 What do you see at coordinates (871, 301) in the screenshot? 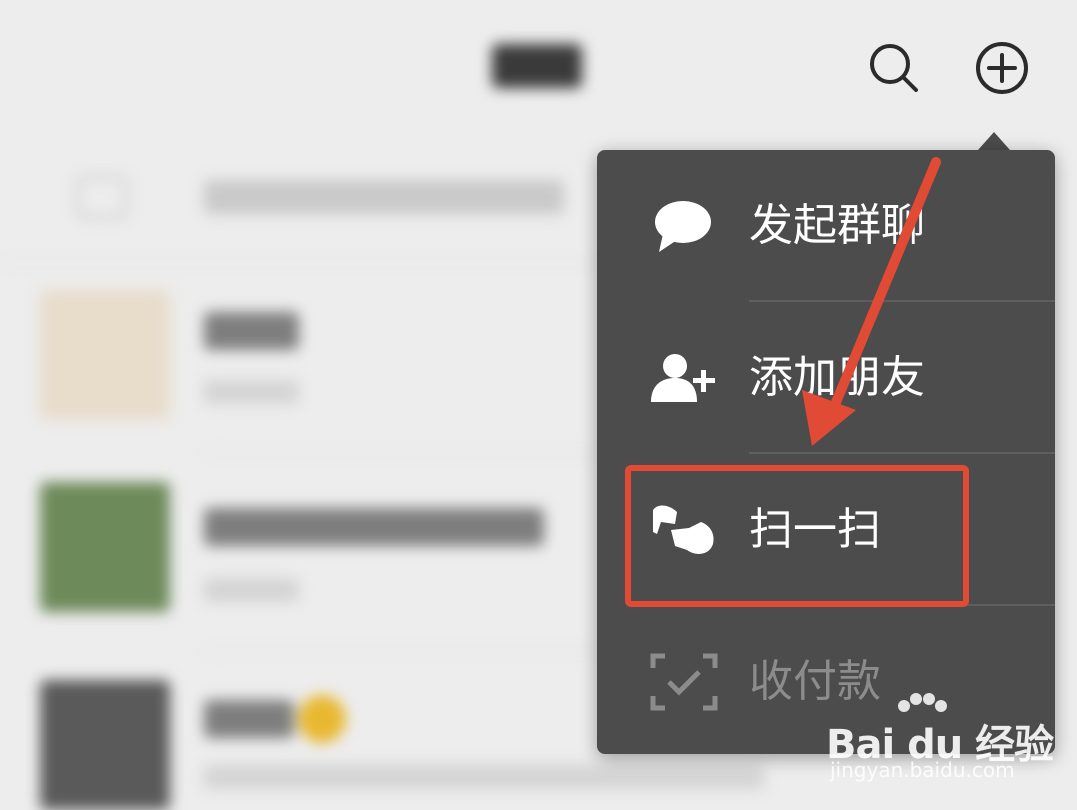
I see `annotation-arrow` at bounding box center [871, 301].